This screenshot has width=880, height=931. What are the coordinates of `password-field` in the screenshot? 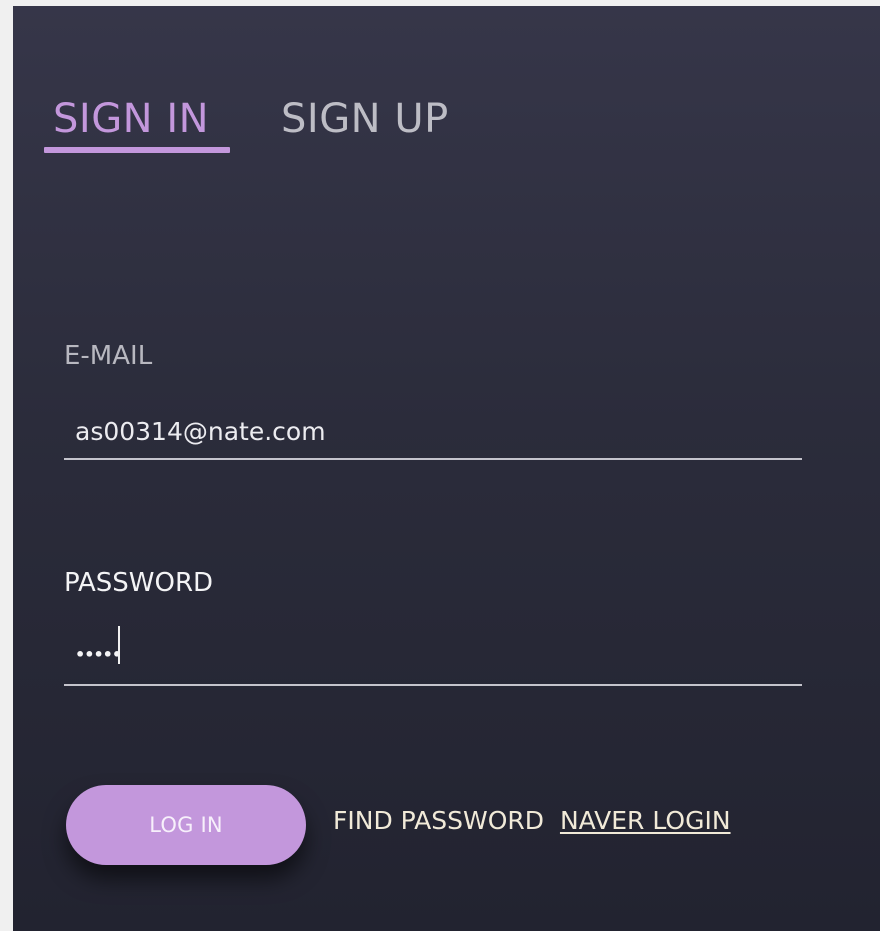 It's located at (433, 658).